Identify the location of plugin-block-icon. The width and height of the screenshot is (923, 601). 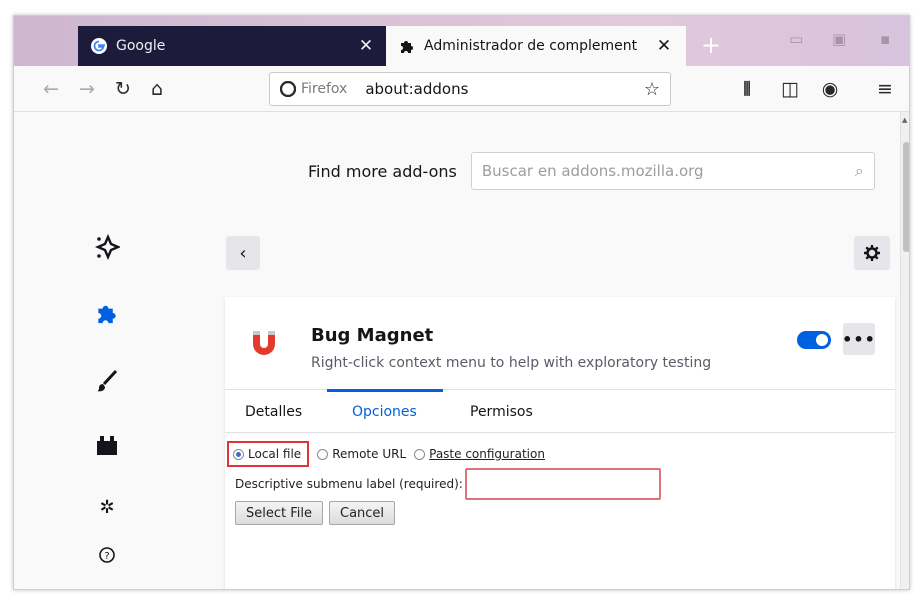
(107, 445).